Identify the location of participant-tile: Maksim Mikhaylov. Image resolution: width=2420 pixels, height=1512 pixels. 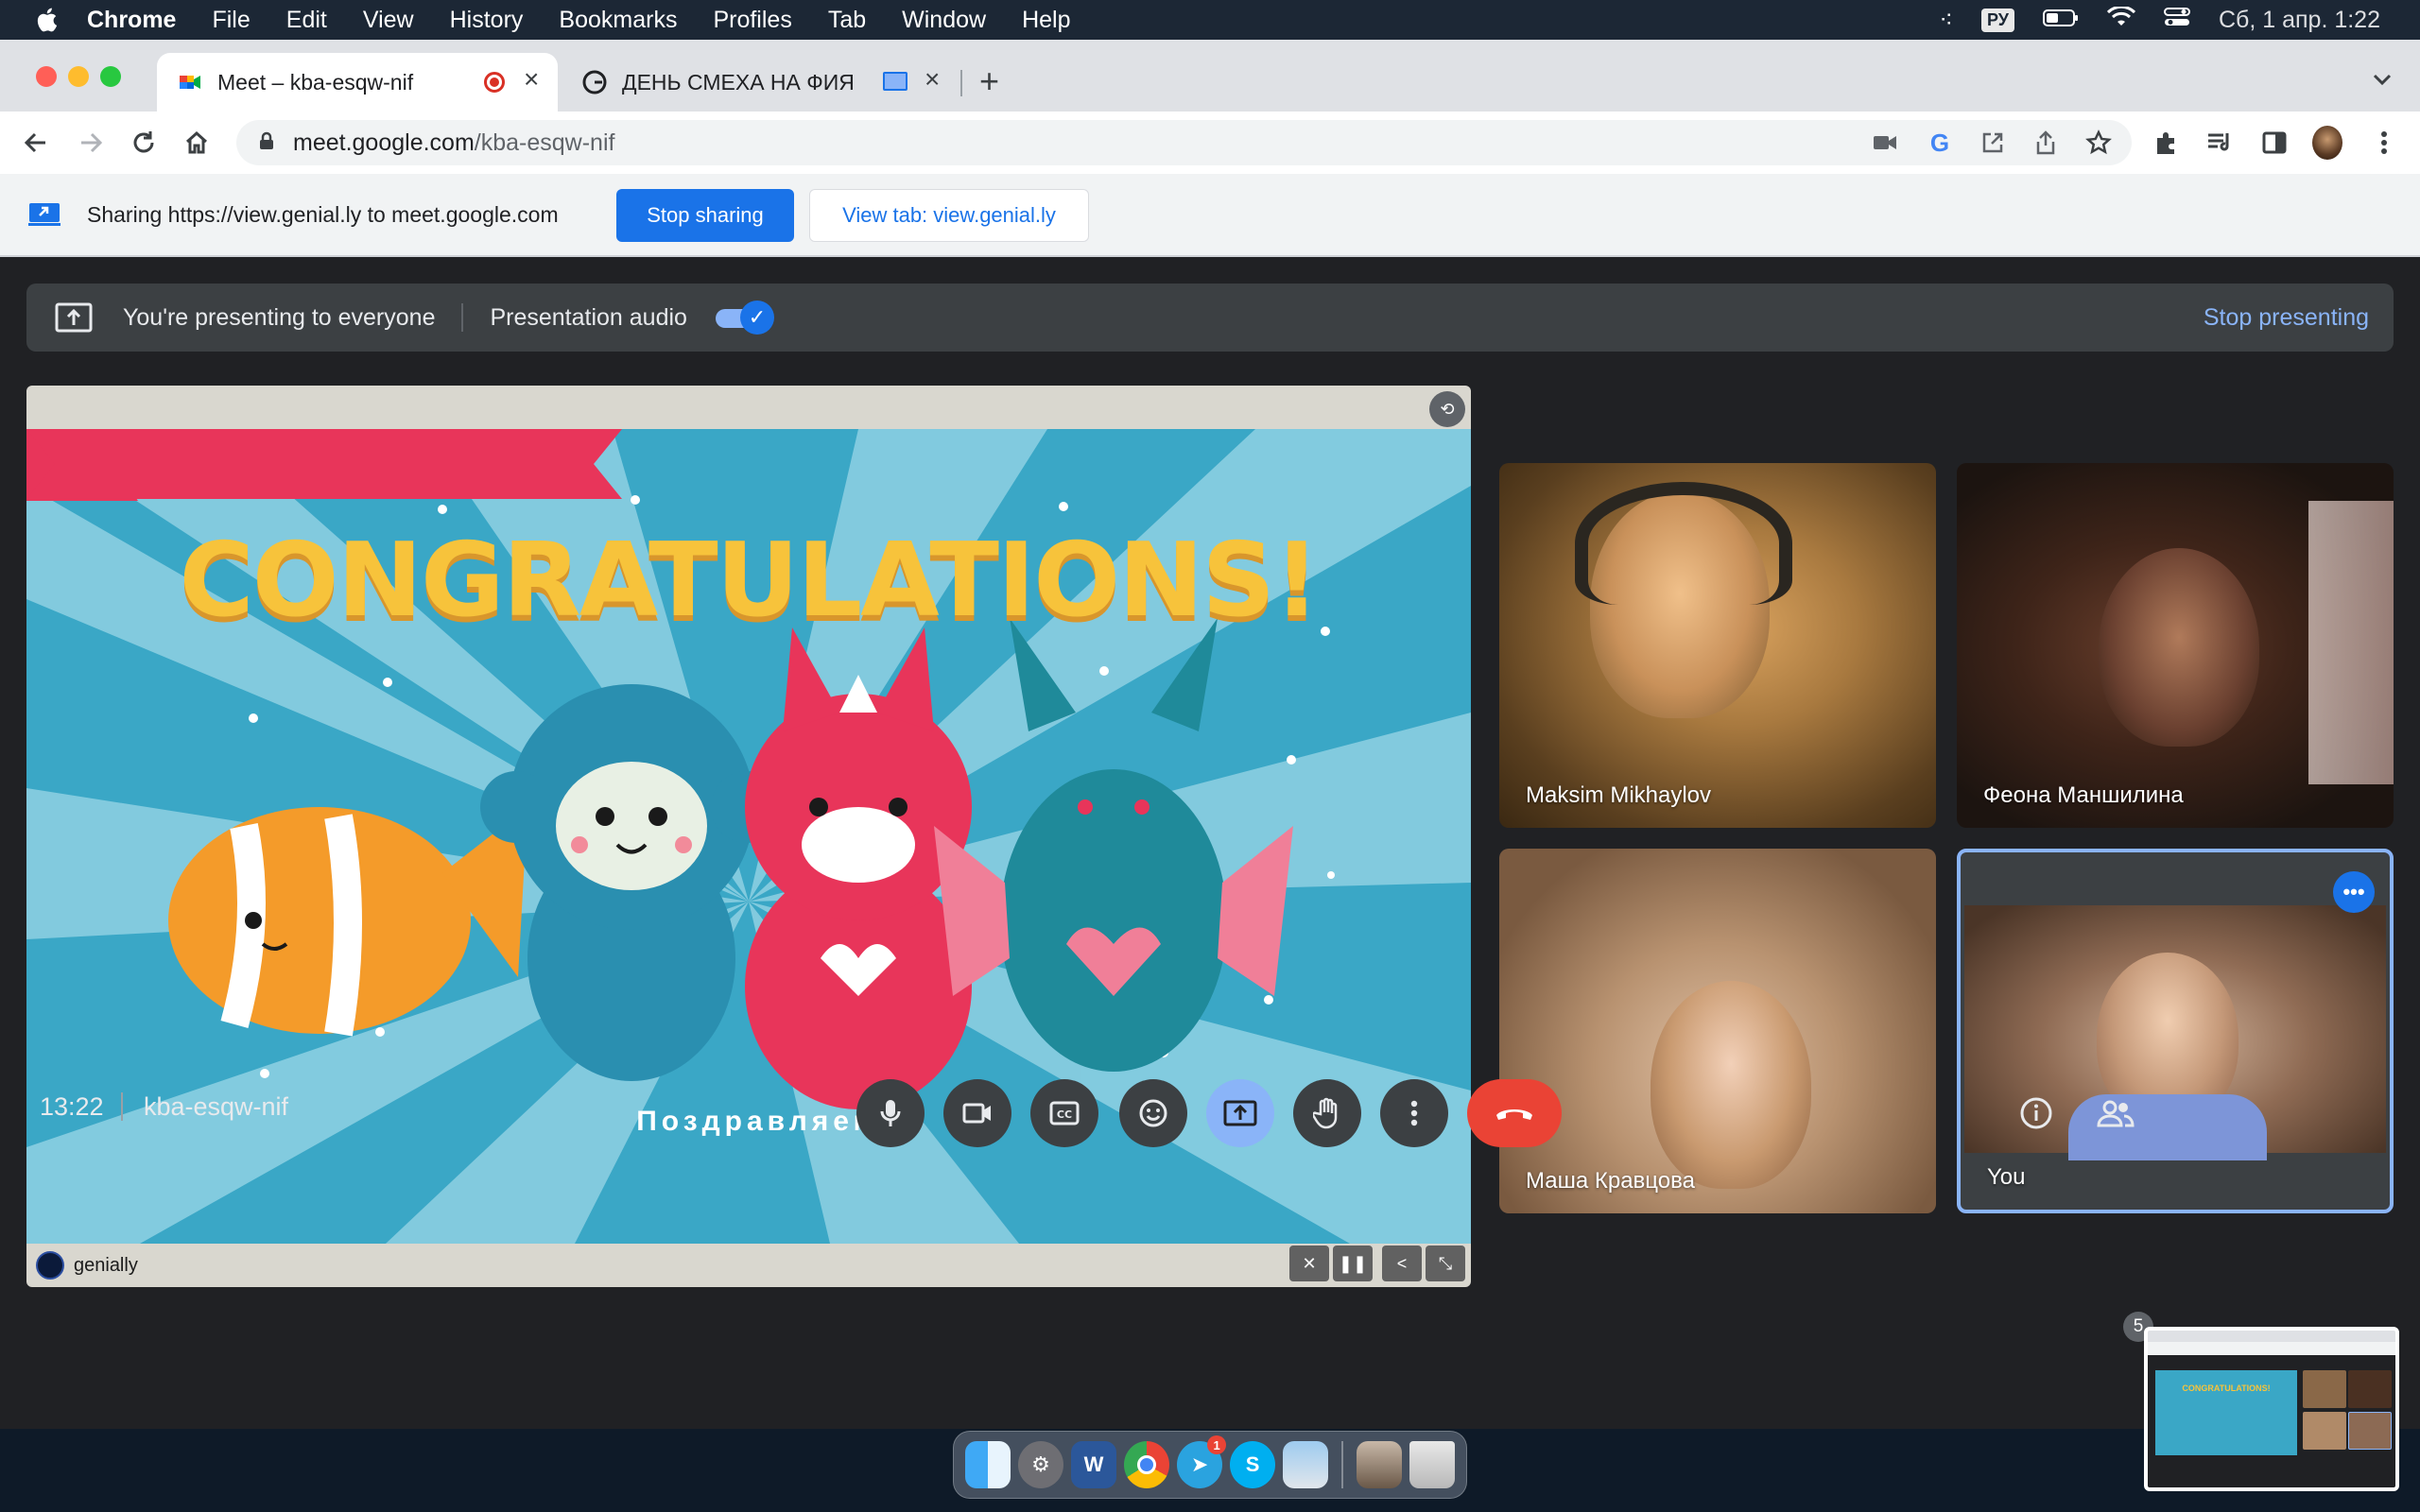
(1717, 645).